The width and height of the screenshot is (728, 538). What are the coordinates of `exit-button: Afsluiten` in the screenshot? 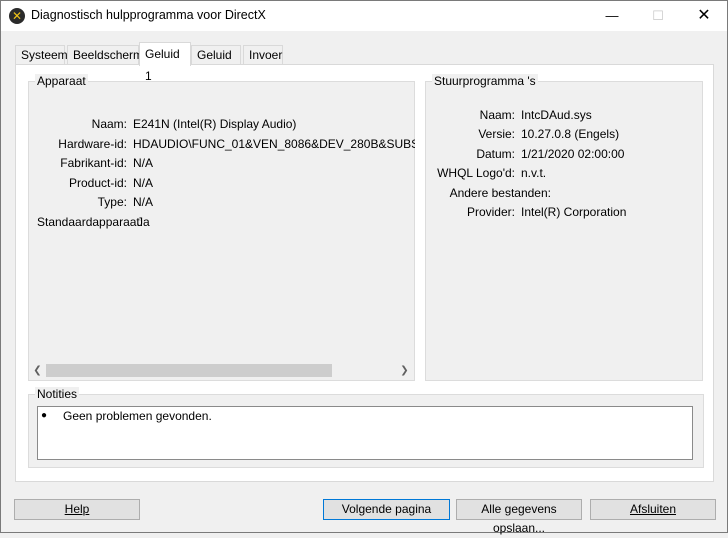 It's located at (653, 509).